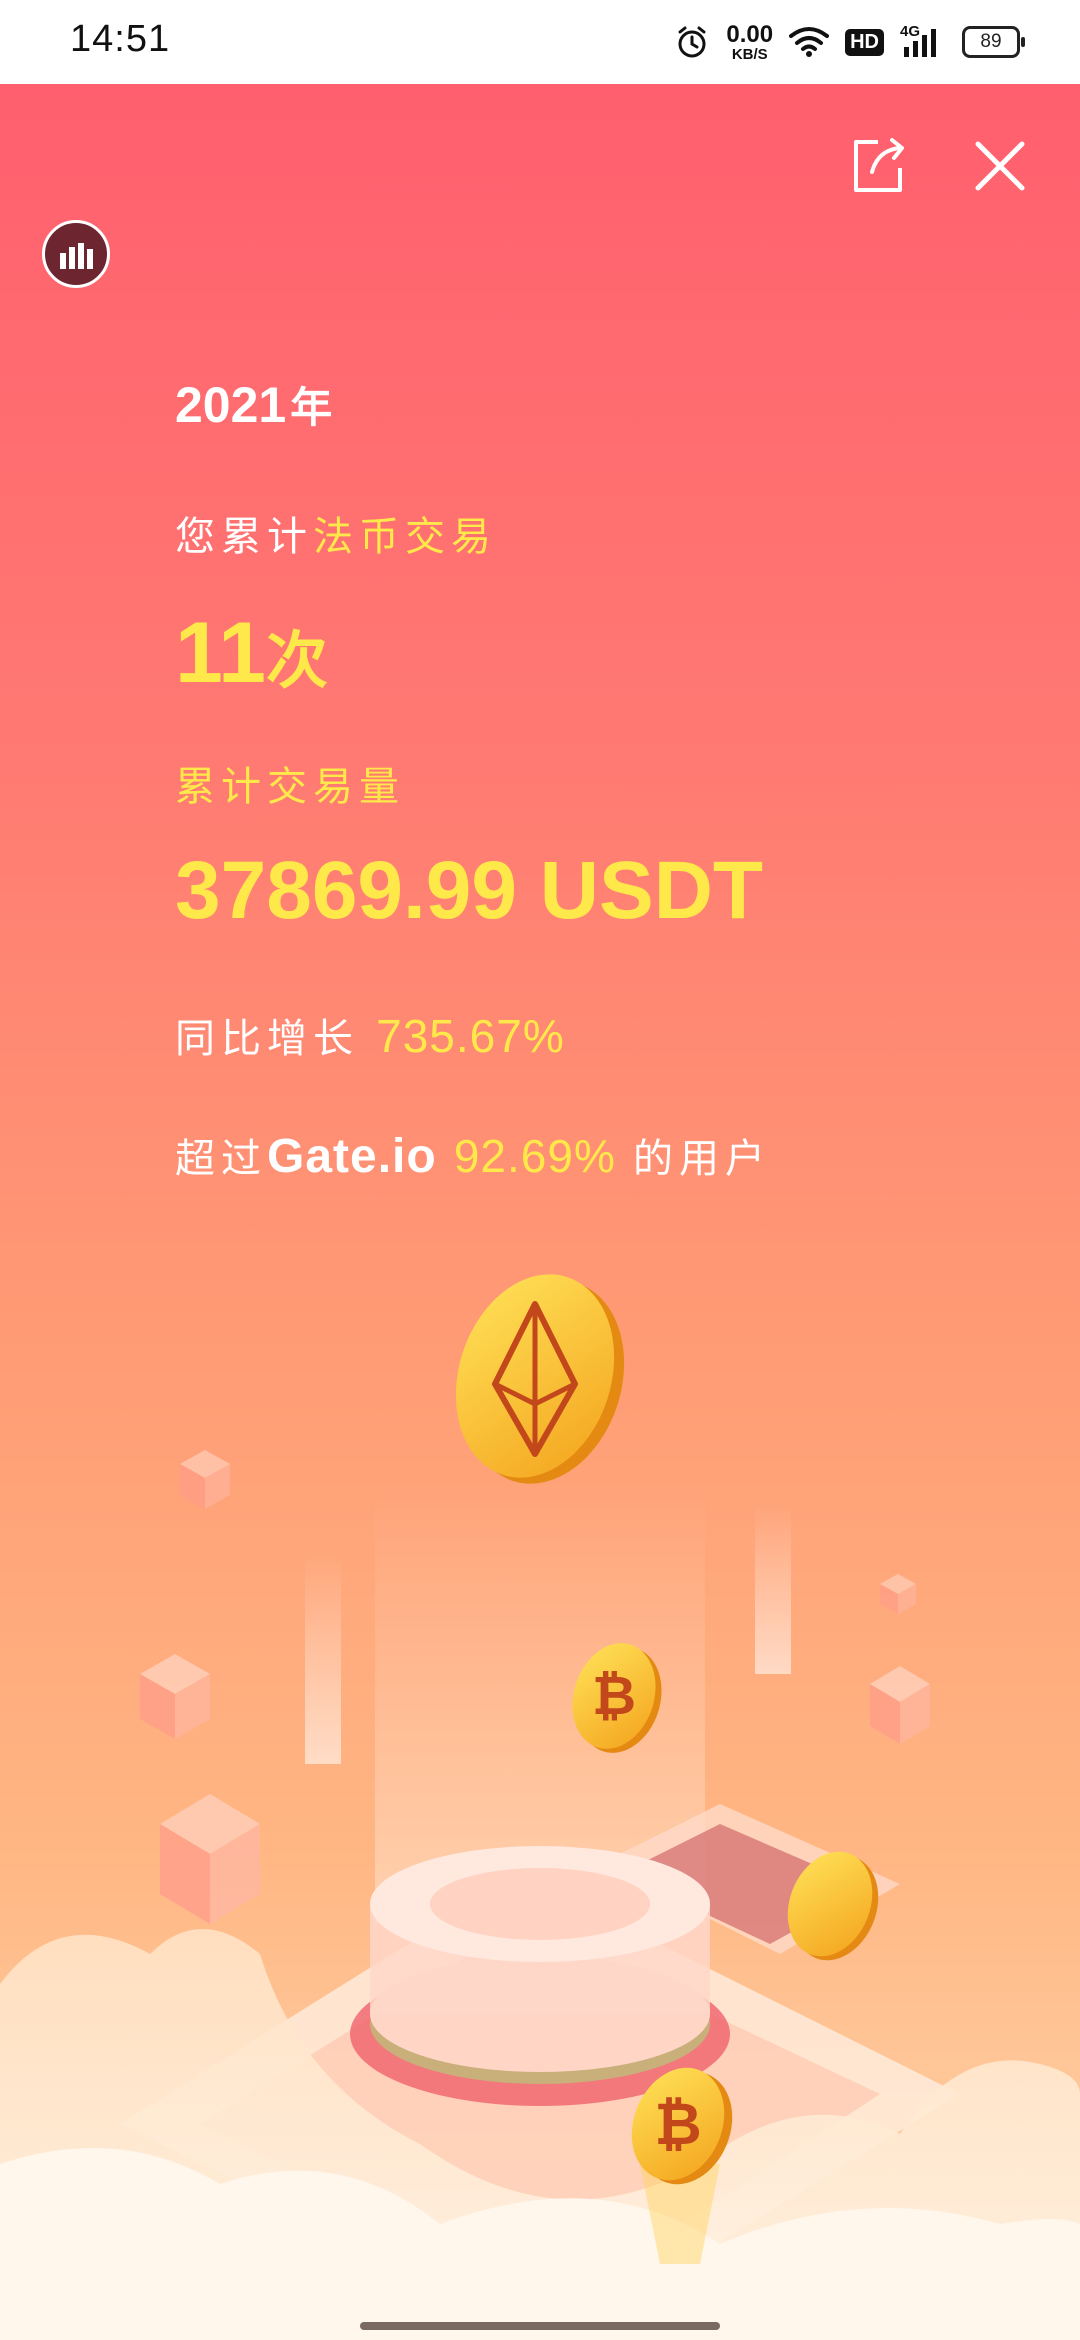 Image resolution: width=1080 pixels, height=2340 pixels. I want to click on growth-line: 同比增长 735.67%, so click(370, 1035).